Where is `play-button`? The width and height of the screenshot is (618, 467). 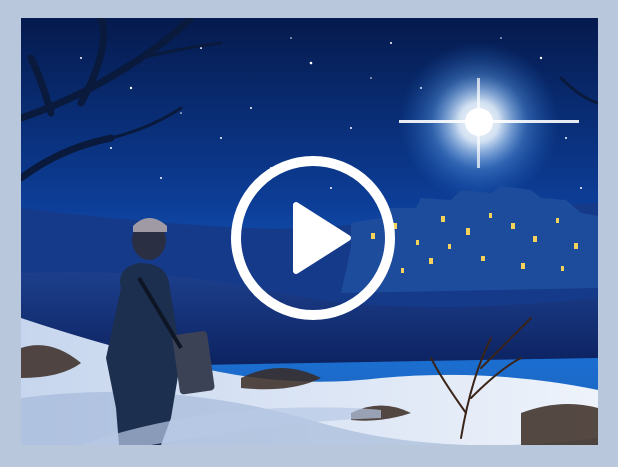
play-button is located at coordinates (313, 238).